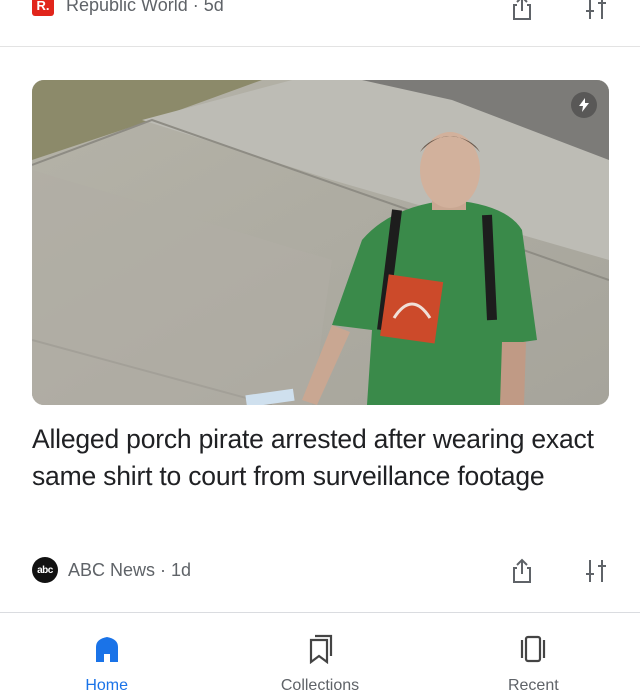 The height and width of the screenshot is (700, 640). I want to click on share-button, so click(522, 571).